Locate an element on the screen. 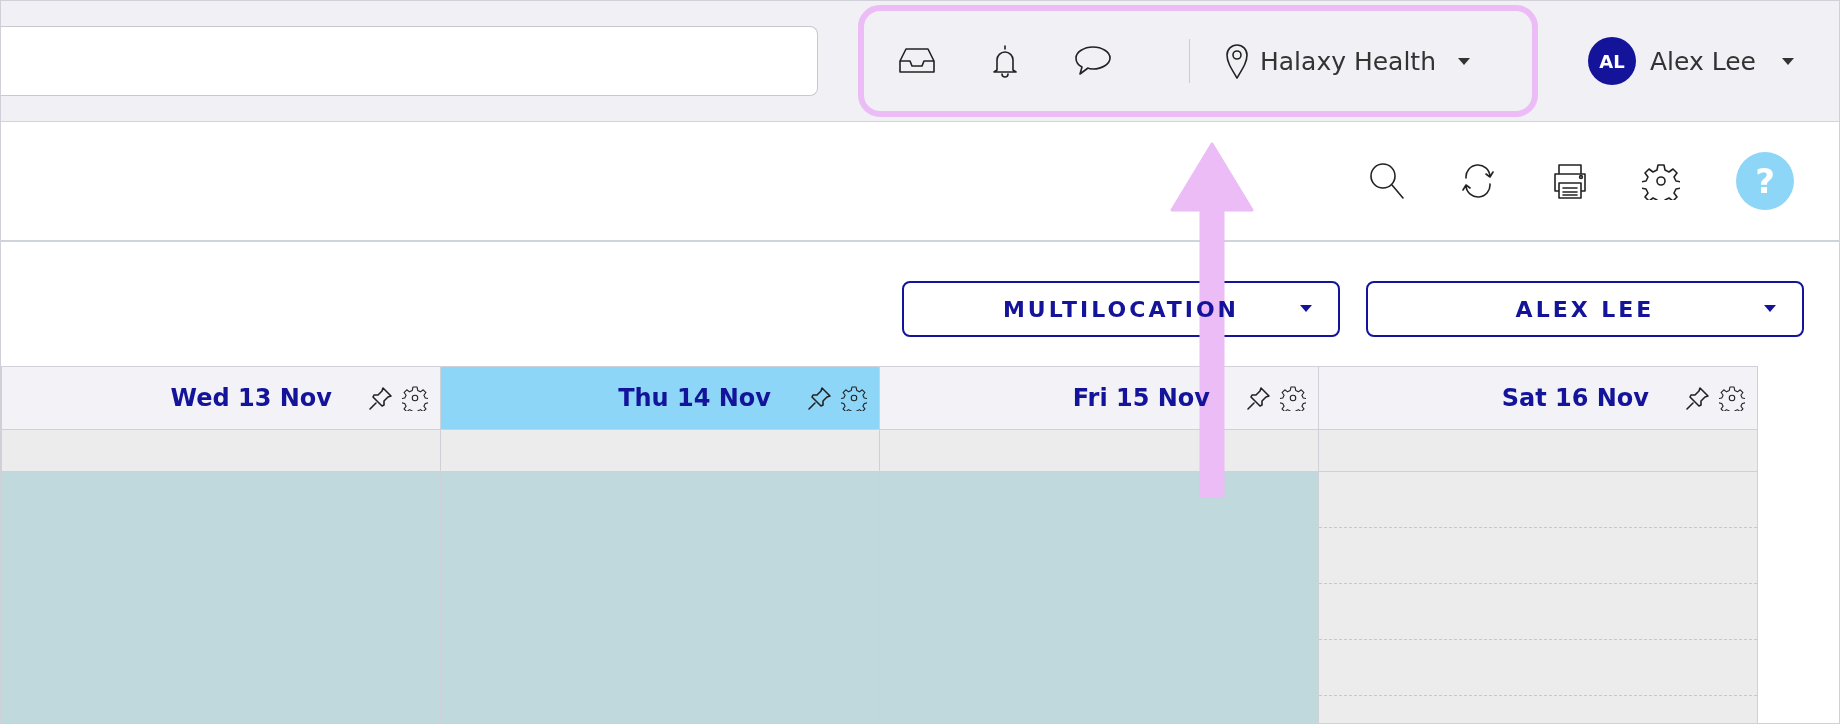  filter-dropdown: MULTILOCATION is located at coordinates (1121, 309).